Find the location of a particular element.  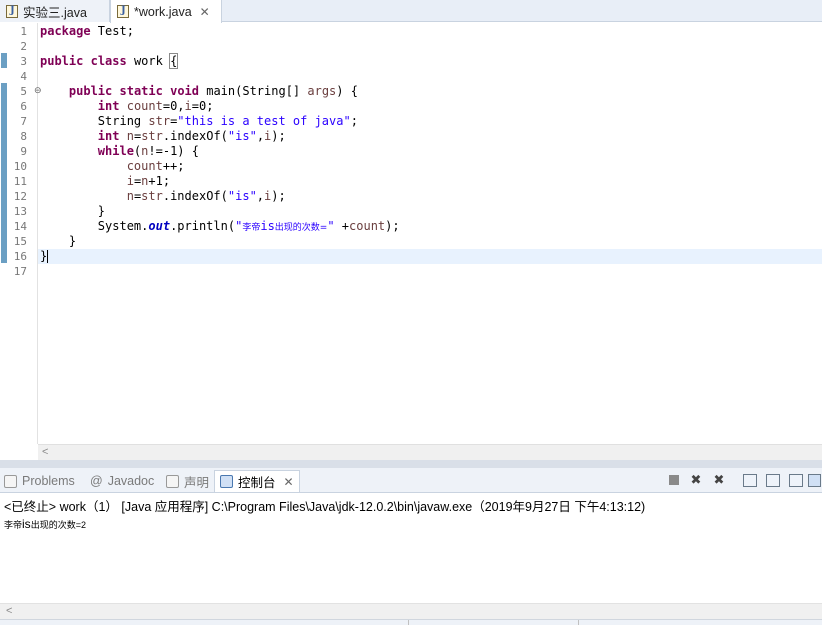

remove-all-icon: ✖ is located at coordinates (719, 479).